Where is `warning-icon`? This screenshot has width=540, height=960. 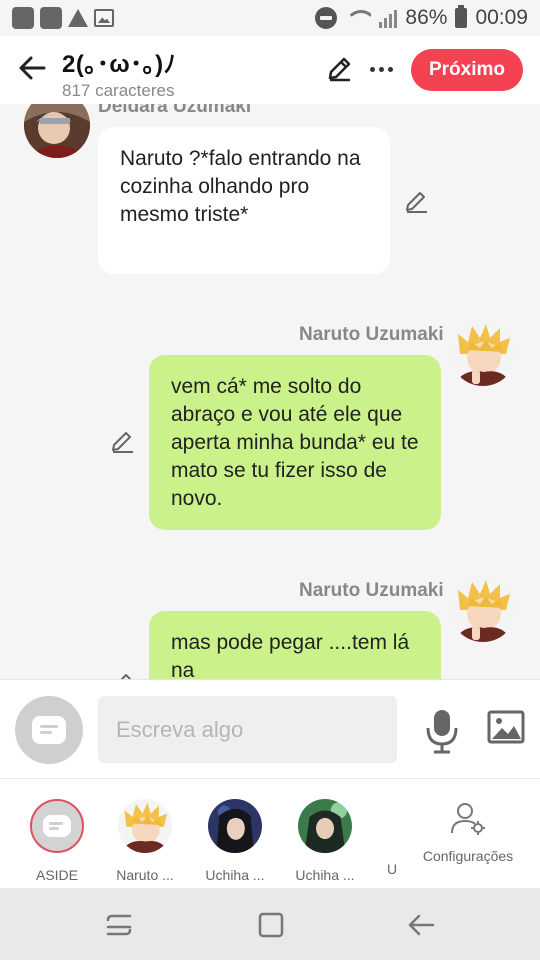 warning-icon is located at coordinates (78, 18).